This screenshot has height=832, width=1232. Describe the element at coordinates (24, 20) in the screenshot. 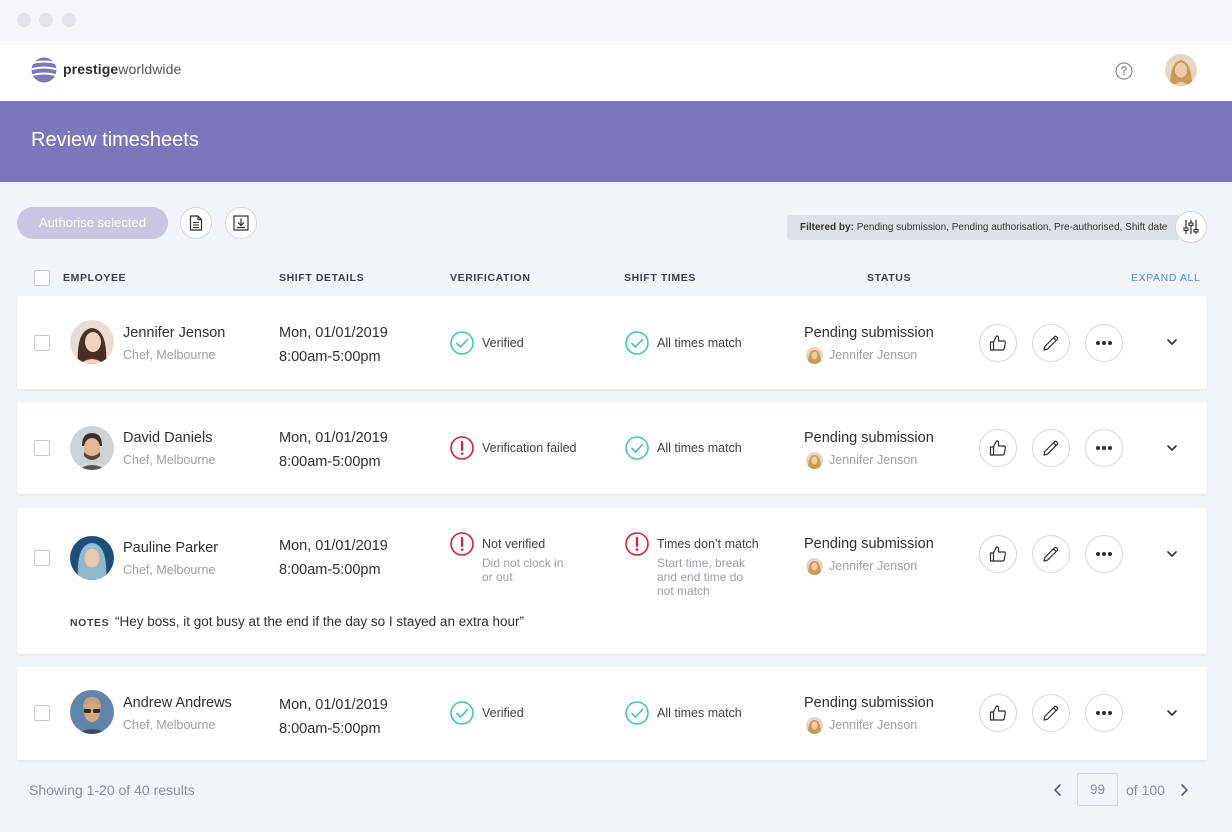

I see `window-close-button` at that location.